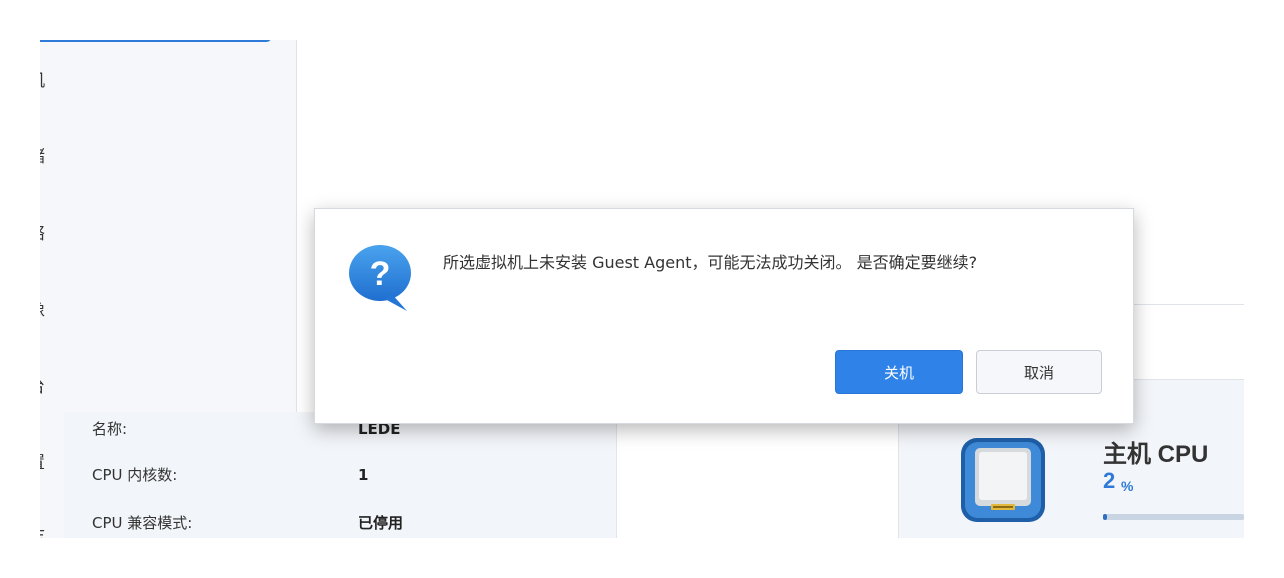 The image size is (1284, 578). I want to click on host-cpu-title: 主机 CPU, so click(1156, 454).